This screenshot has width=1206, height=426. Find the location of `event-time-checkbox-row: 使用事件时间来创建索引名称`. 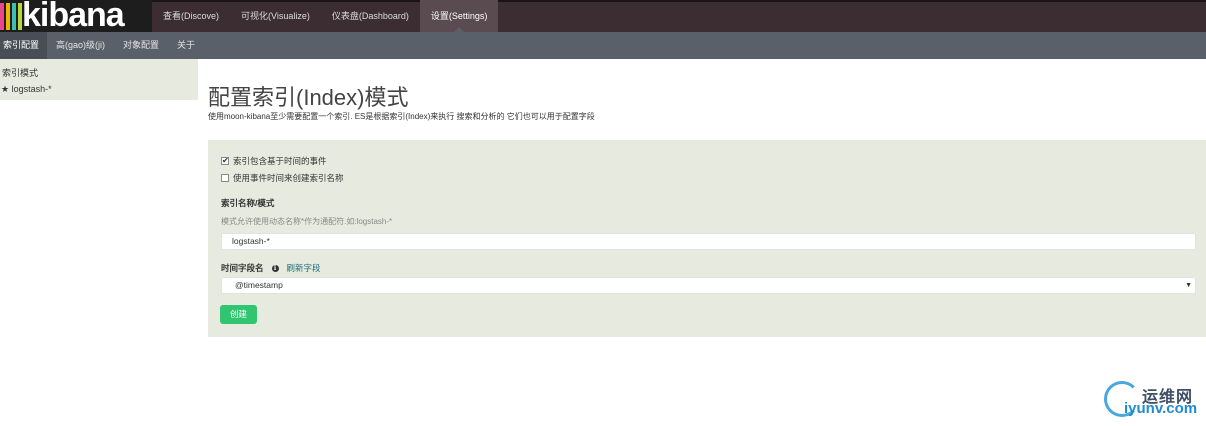

event-time-checkbox-row: 使用事件时间来创建索引名称 is located at coordinates (282, 178).